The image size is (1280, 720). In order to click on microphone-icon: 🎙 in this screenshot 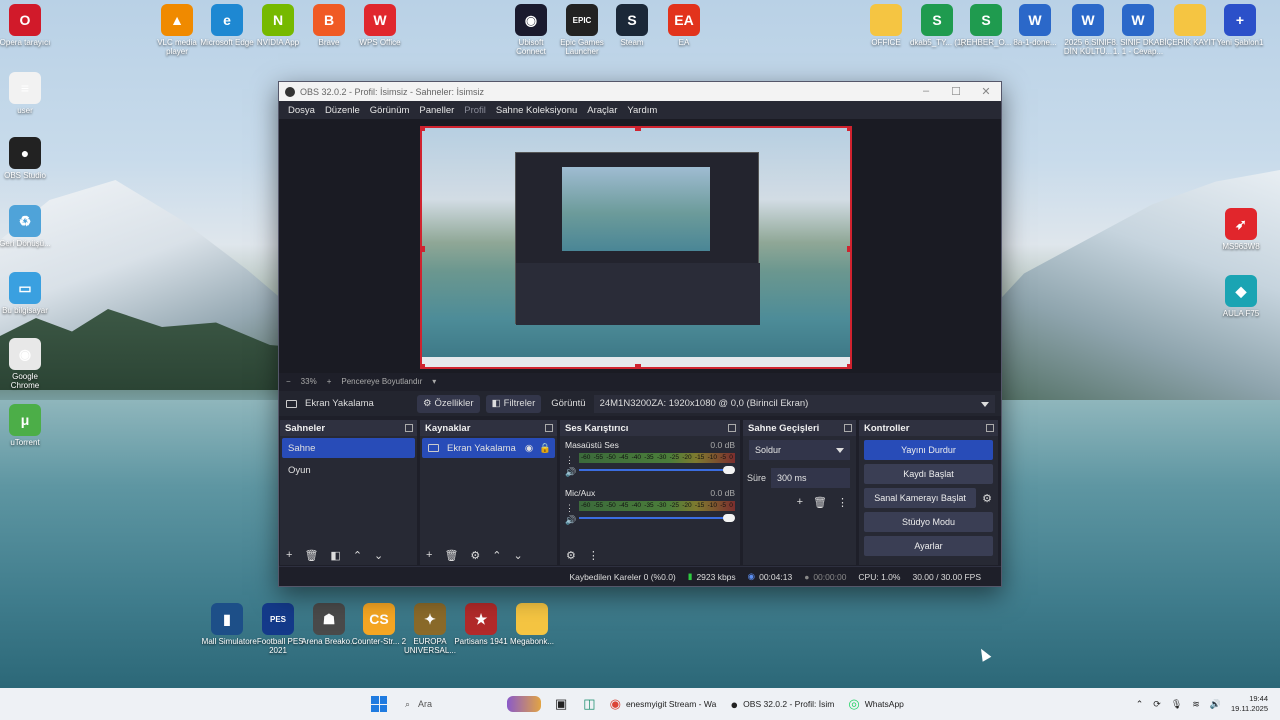, I will do `click(1176, 704)`.